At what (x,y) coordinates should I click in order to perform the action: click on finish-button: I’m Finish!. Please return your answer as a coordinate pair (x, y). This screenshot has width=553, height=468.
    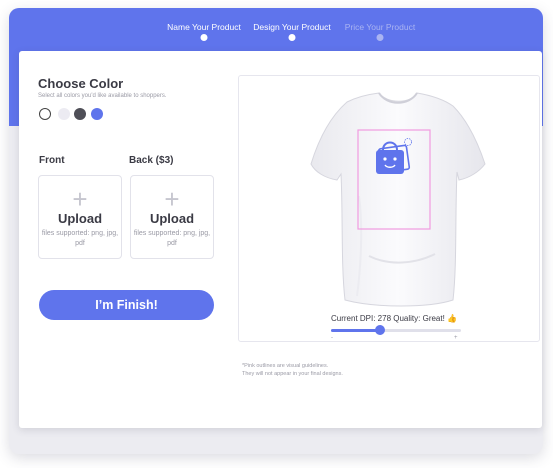
    Looking at the image, I should click on (126, 305).